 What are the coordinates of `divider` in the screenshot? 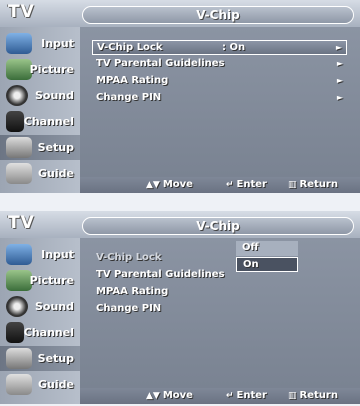 It's located at (180, 201).